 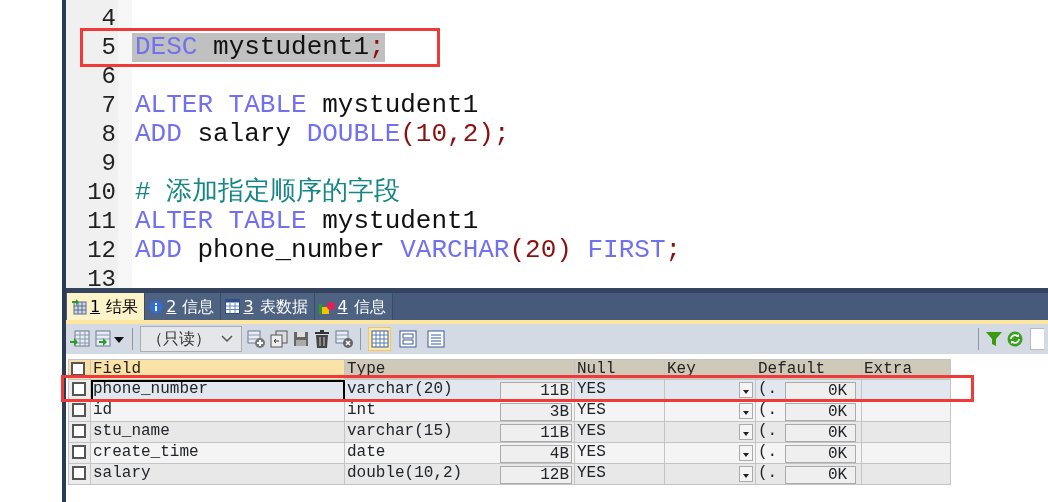 What do you see at coordinates (78, 369) in the screenshot?
I see `select-all-checkbox` at bounding box center [78, 369].